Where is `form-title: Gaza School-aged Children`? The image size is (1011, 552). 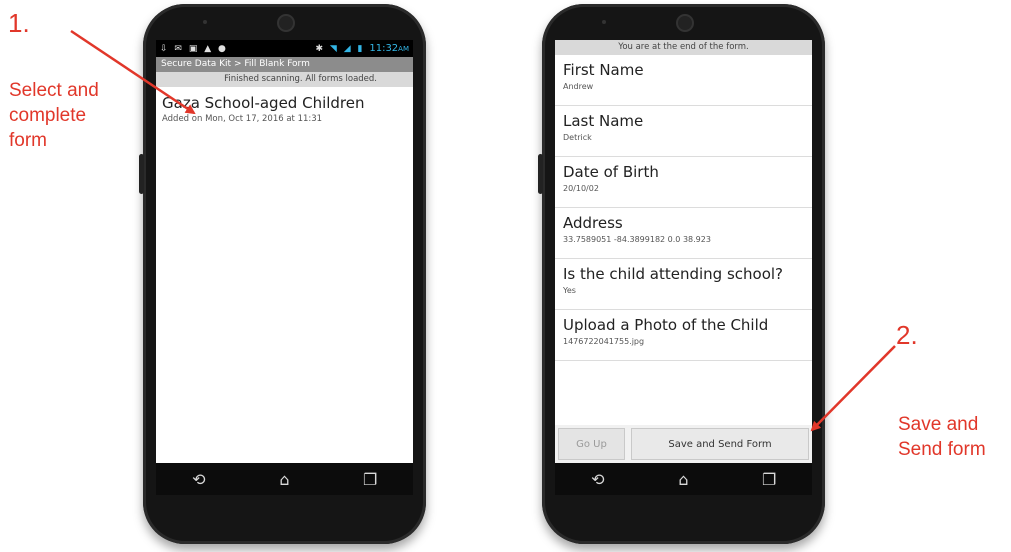
form-title: Gaza School-aged Children is located at coordinates (263, 103).